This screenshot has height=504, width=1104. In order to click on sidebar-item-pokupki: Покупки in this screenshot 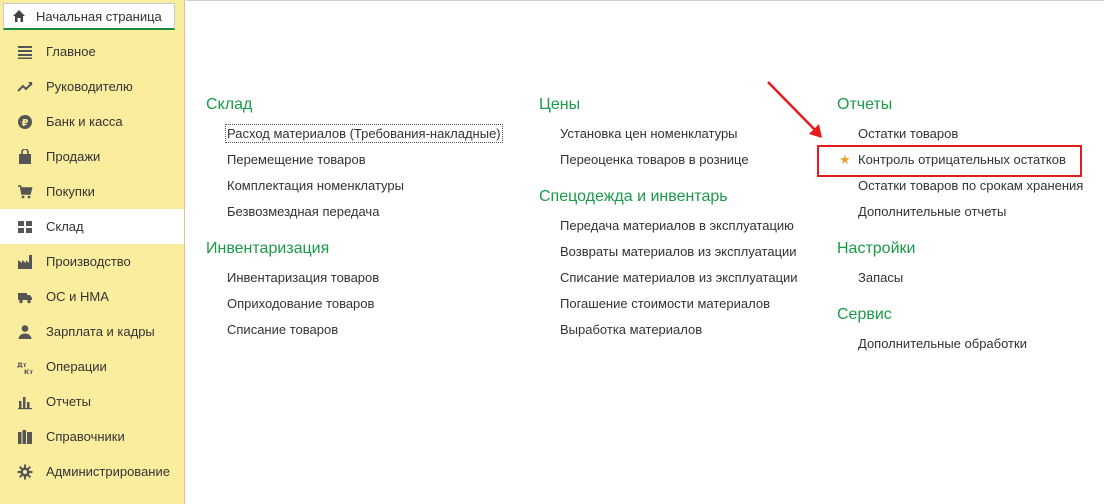, I will do `click(92, 191)`.